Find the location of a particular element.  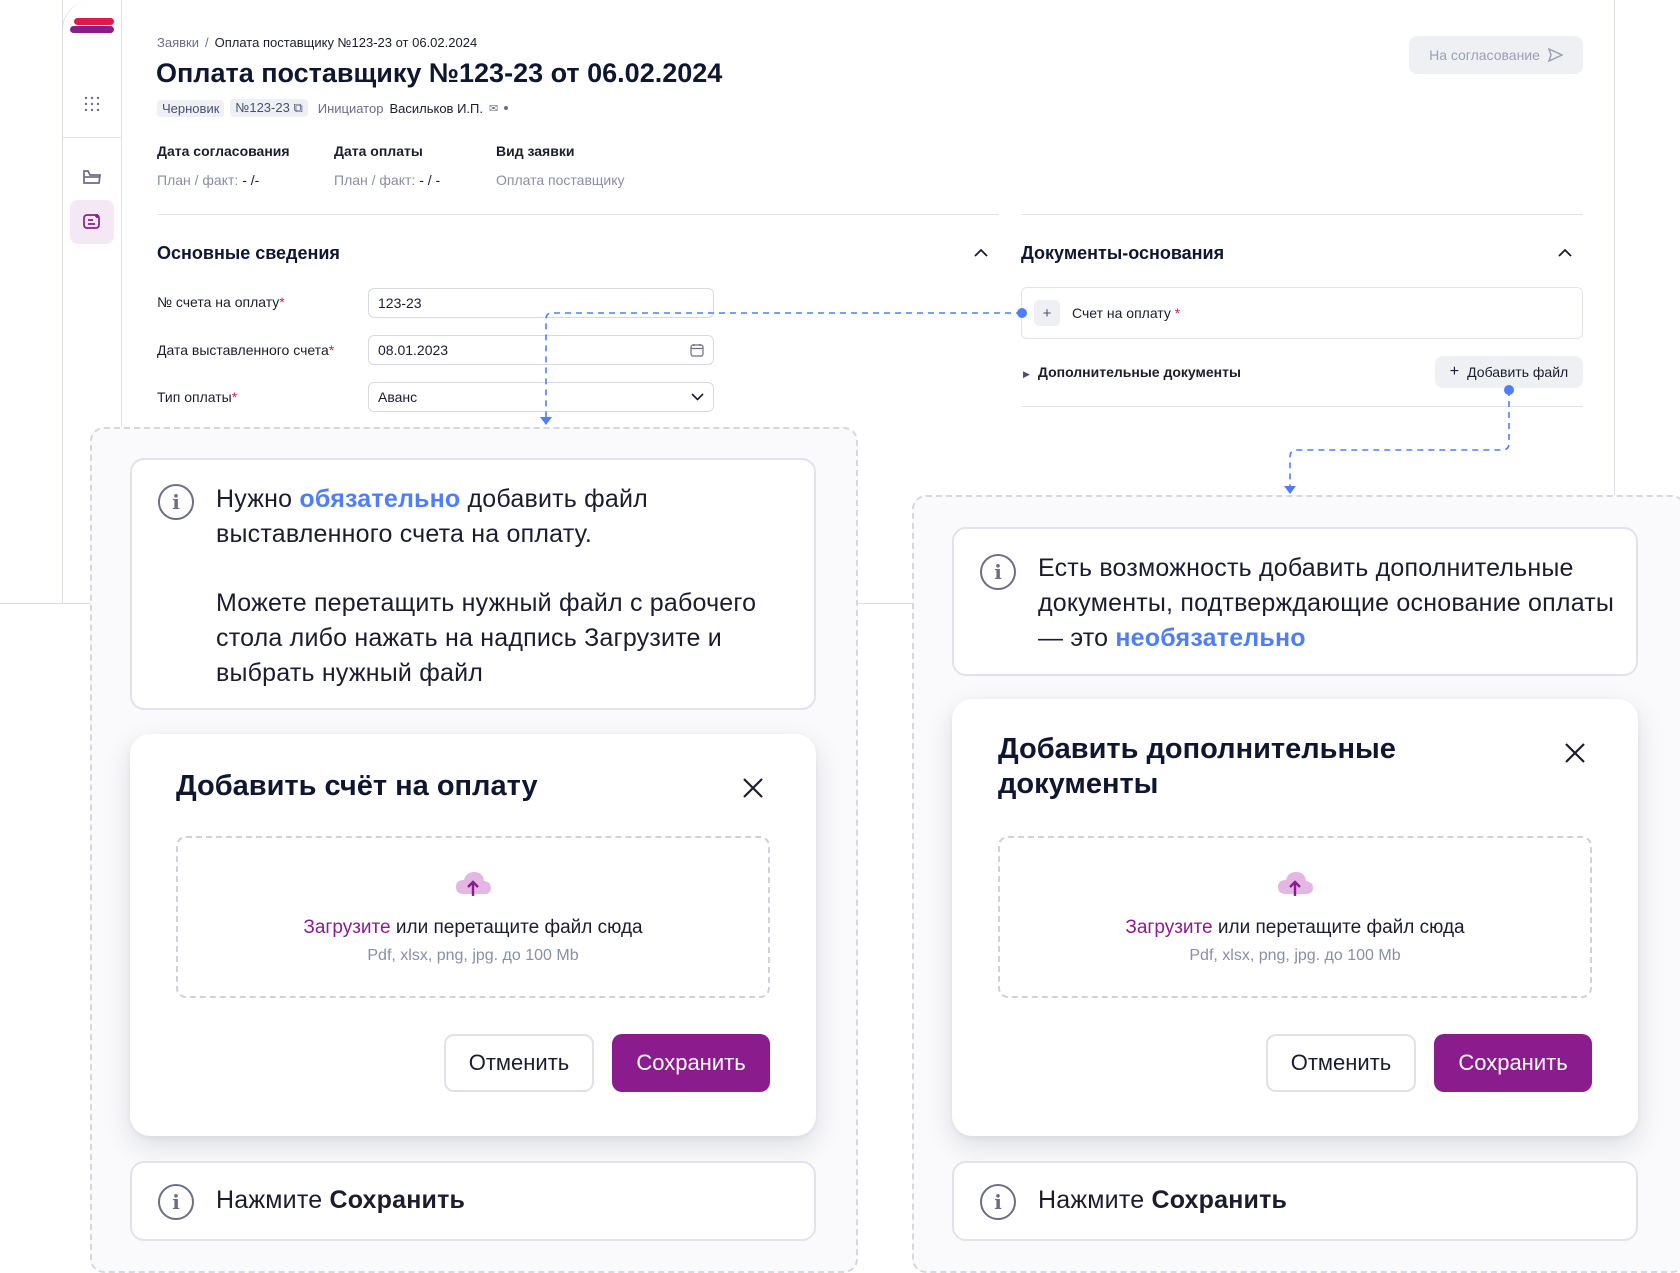

collapse-main-info-icon is located at coordinates (981, 252).